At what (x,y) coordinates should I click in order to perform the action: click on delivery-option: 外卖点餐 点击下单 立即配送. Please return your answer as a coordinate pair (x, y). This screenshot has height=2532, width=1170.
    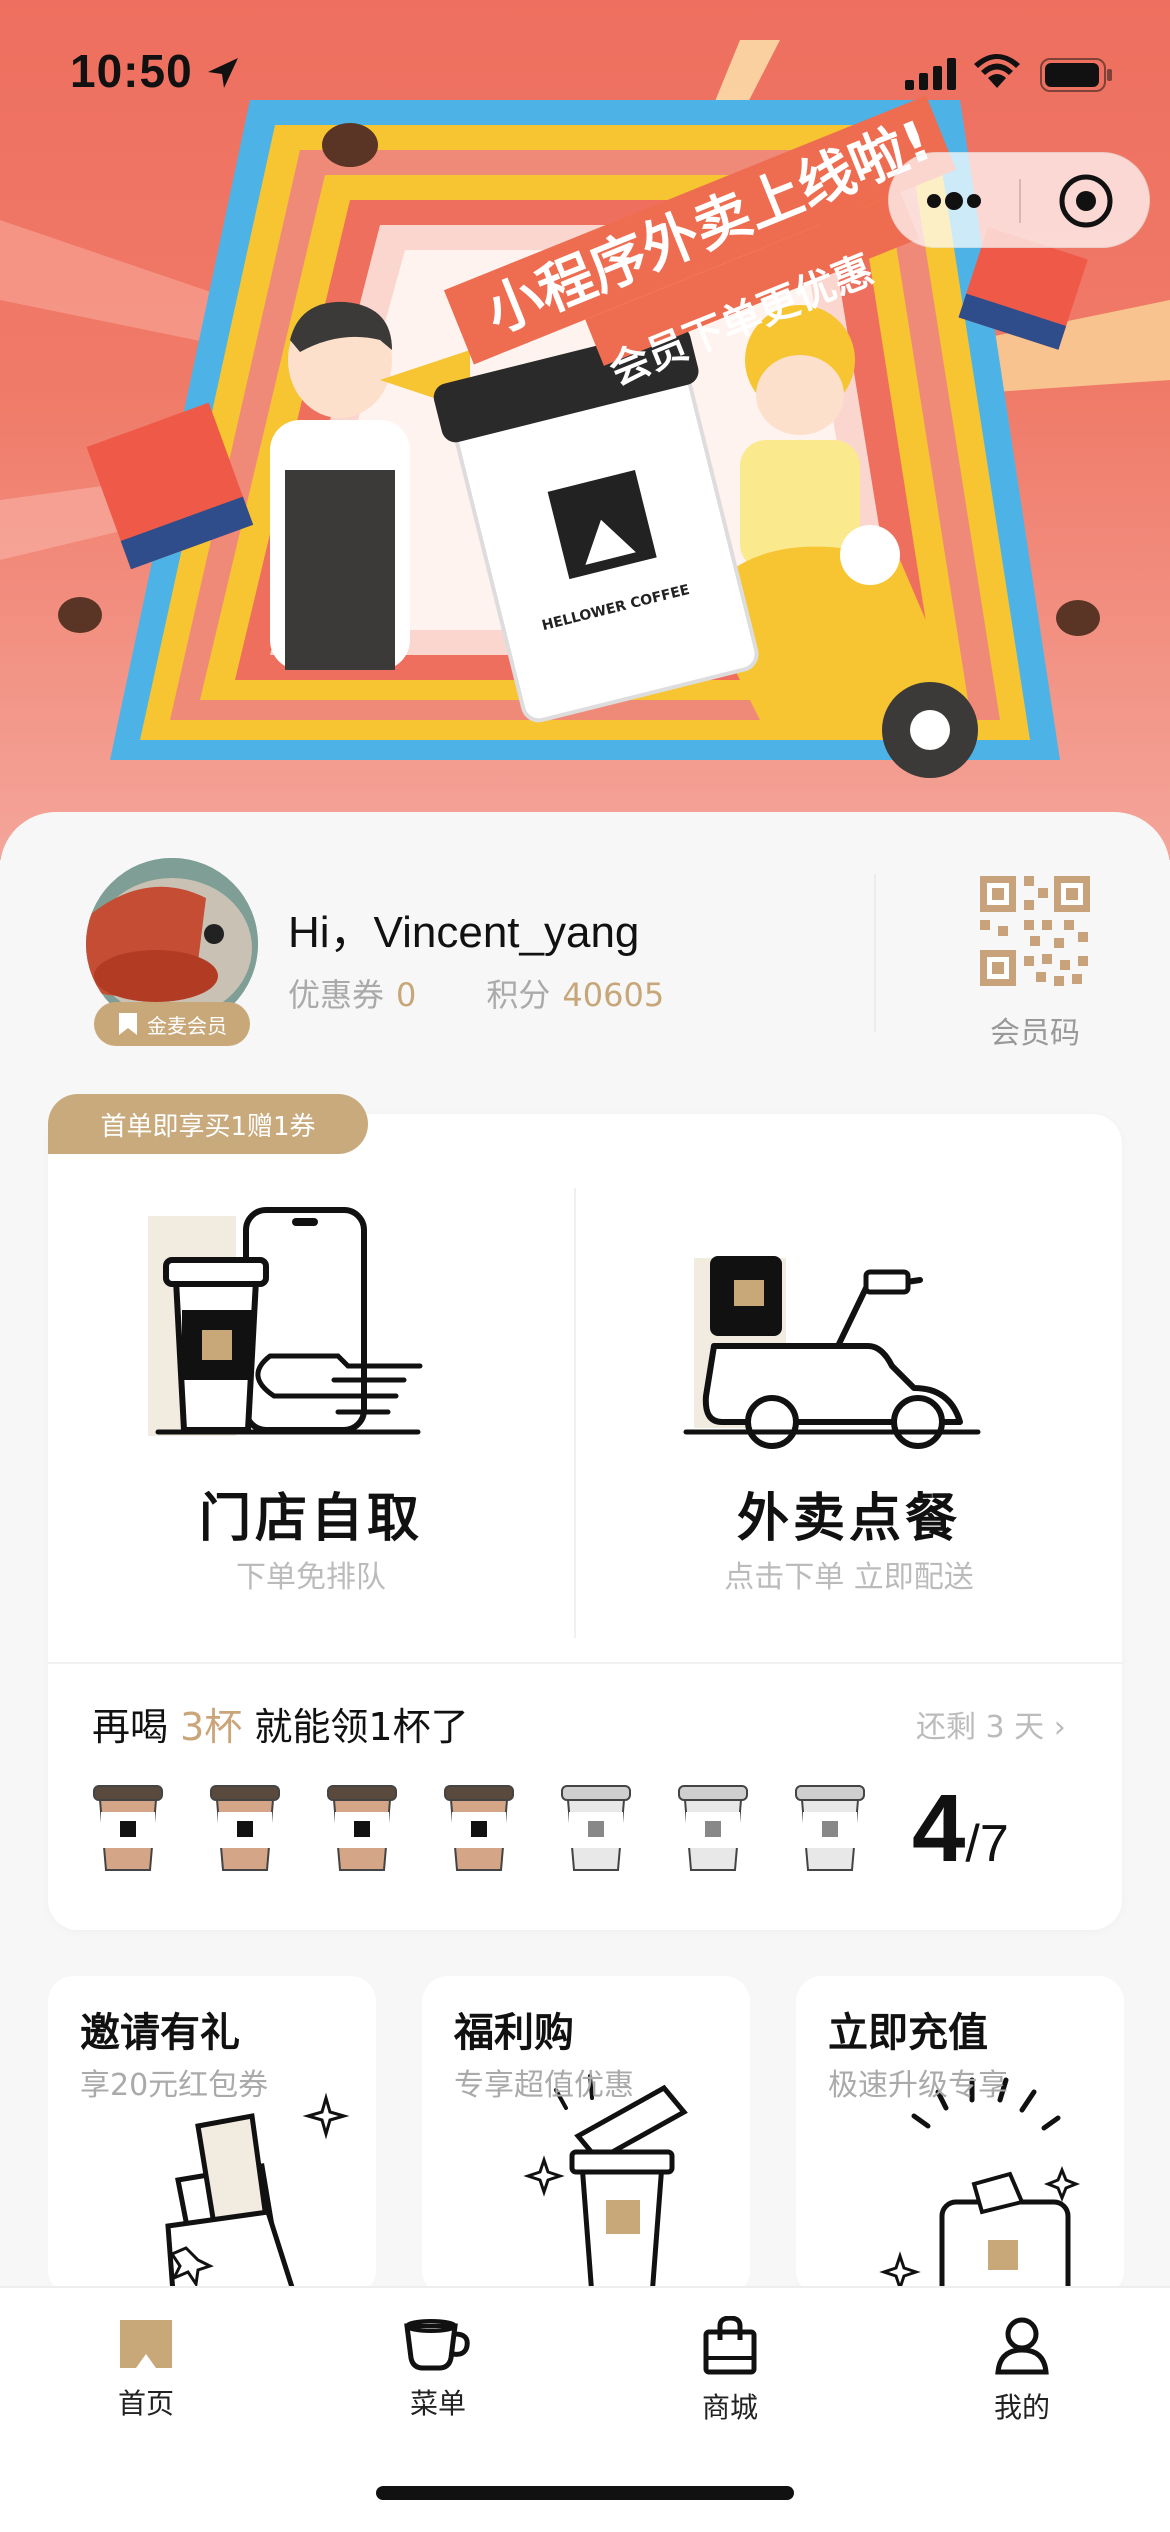
    Looking at the image, I should click on (849, 1405).